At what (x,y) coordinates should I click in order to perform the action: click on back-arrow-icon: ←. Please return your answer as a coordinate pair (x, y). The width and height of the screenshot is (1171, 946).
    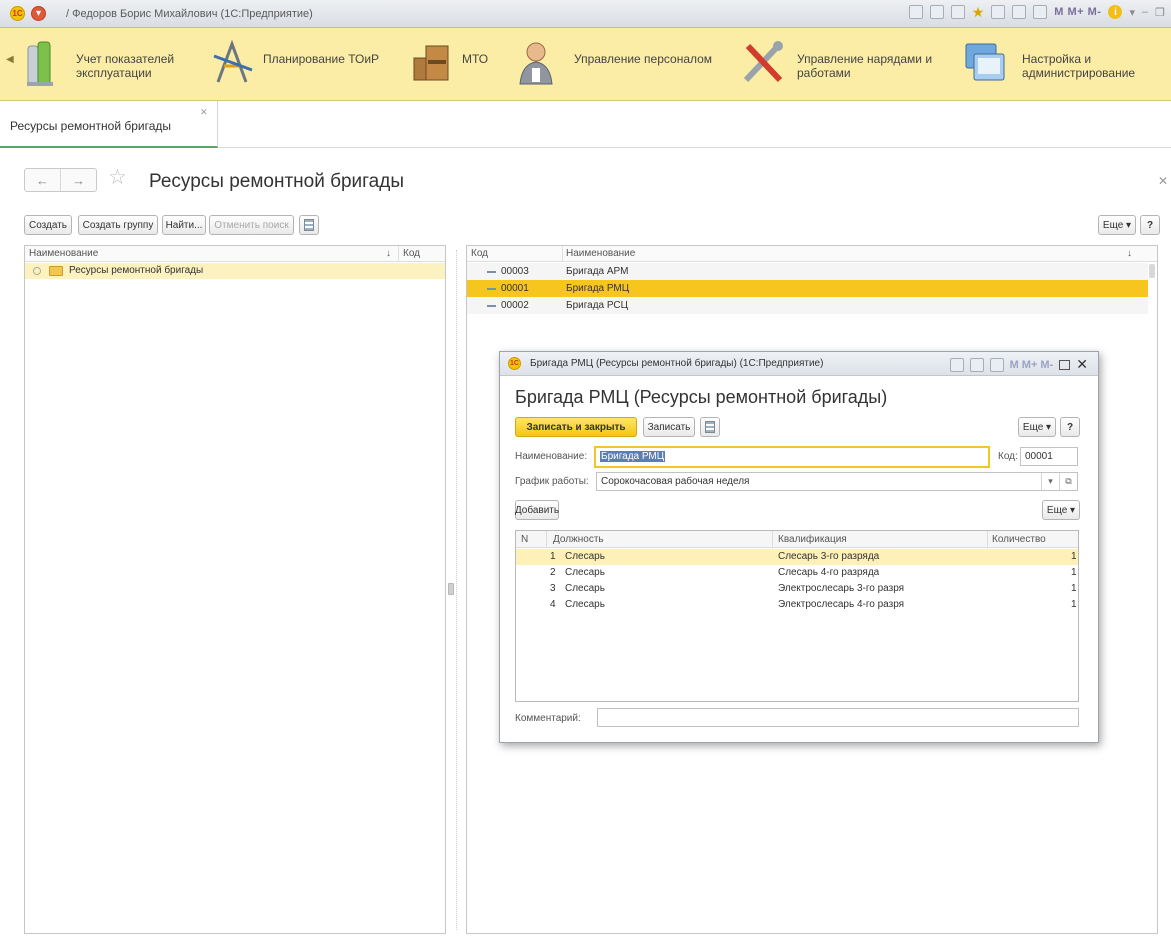
    Looking at the image, I should click on (42, 180).